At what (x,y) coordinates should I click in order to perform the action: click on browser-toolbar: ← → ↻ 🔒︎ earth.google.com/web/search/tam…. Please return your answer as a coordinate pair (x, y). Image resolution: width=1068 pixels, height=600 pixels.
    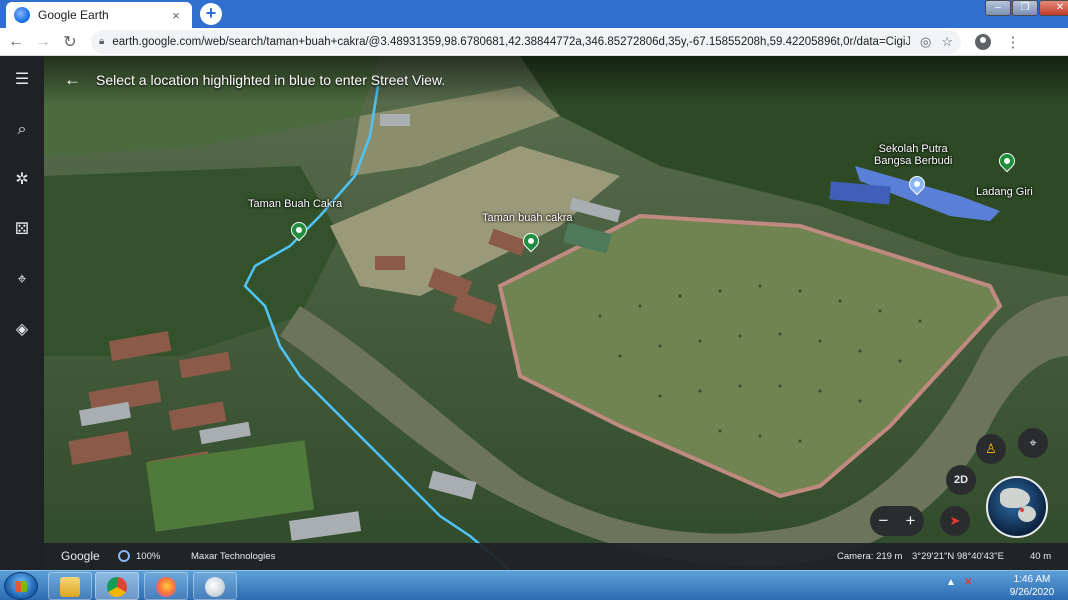
    Looking at the image, I should click on (534, 42).